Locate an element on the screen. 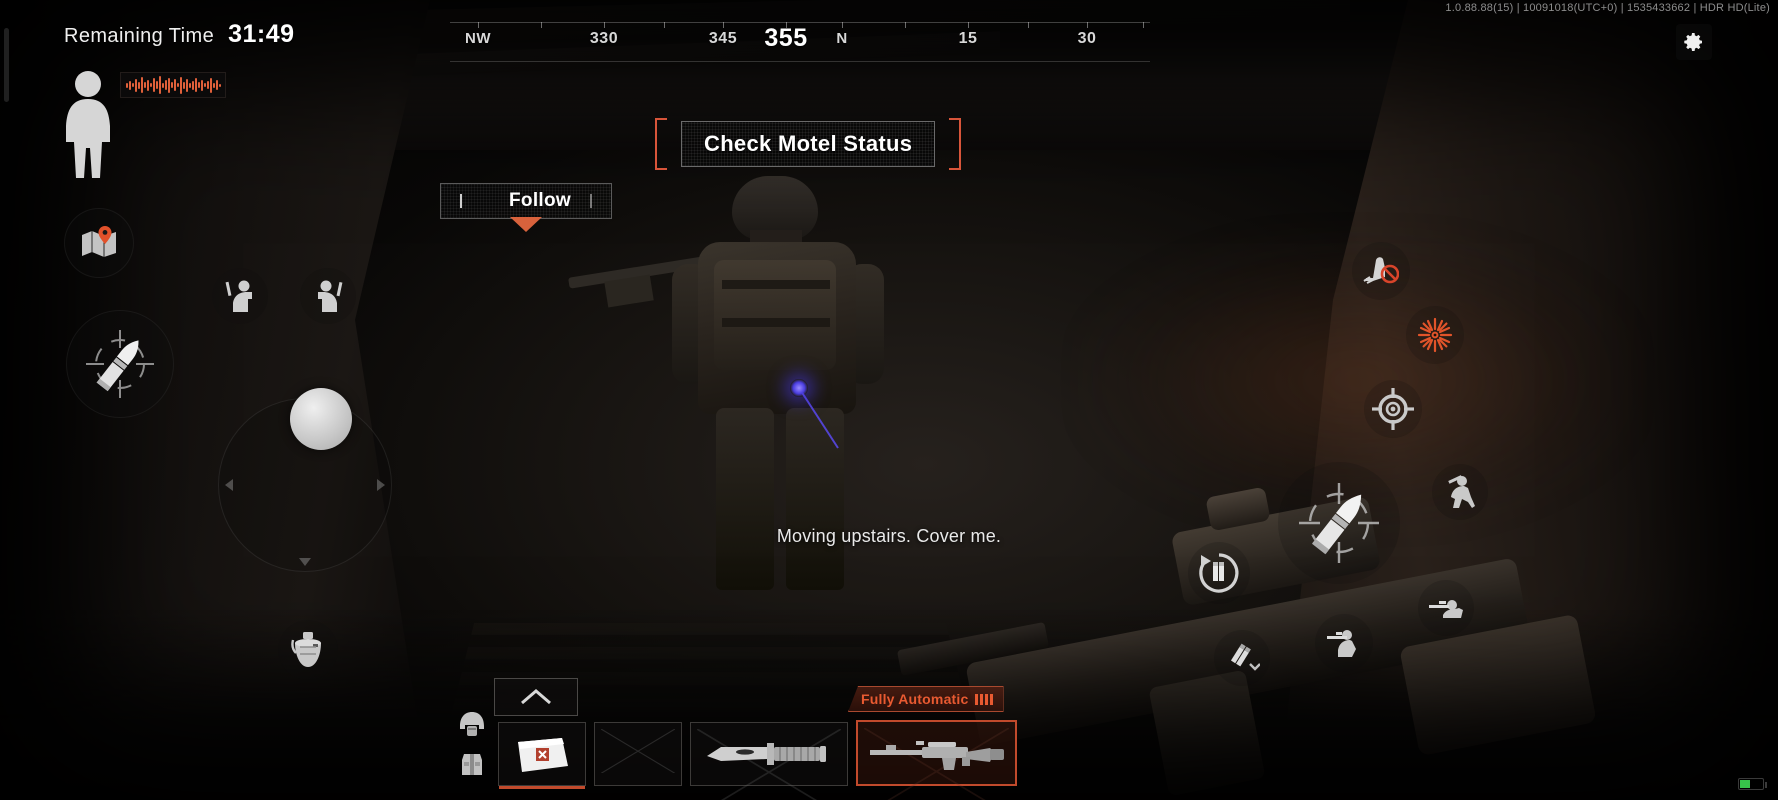  gear-icon is located at coordinates (1693, 42).